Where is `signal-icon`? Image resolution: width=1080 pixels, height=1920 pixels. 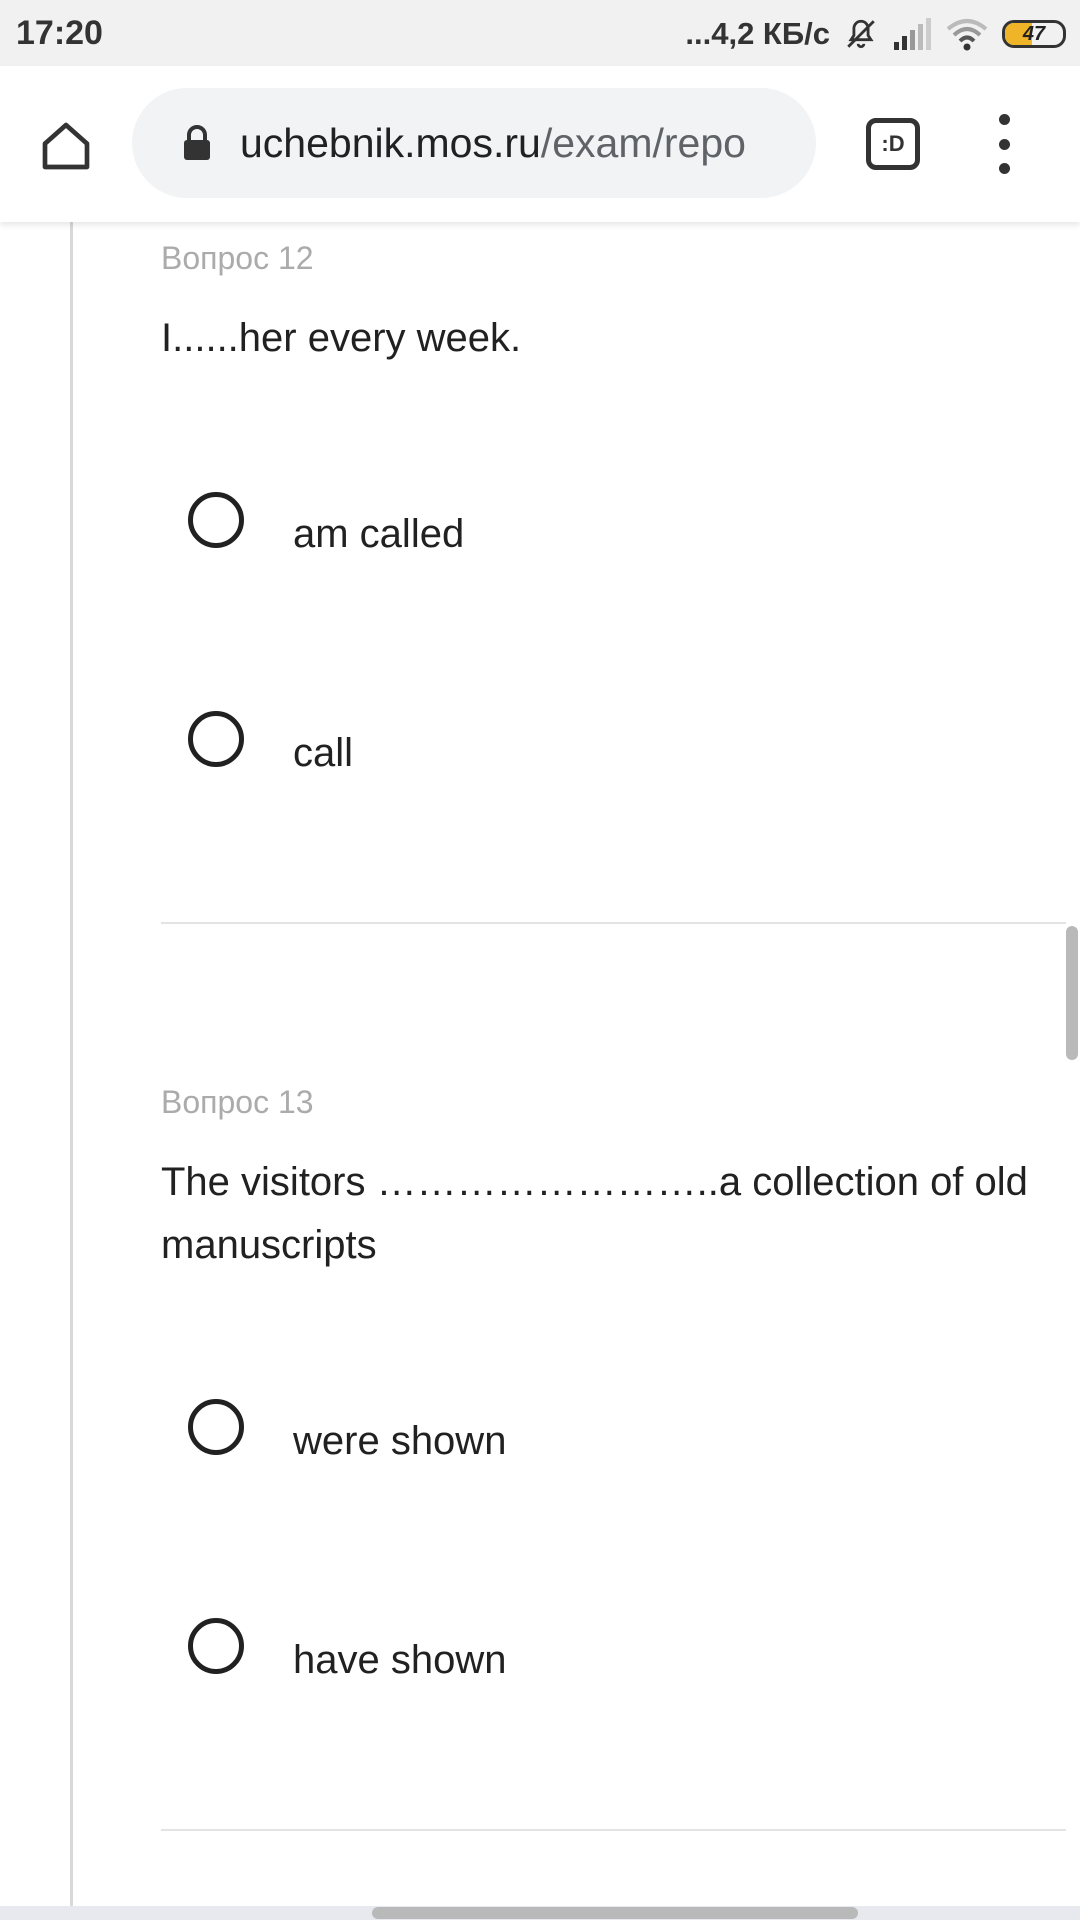
signal-icon is located at coordinates (912, 34).